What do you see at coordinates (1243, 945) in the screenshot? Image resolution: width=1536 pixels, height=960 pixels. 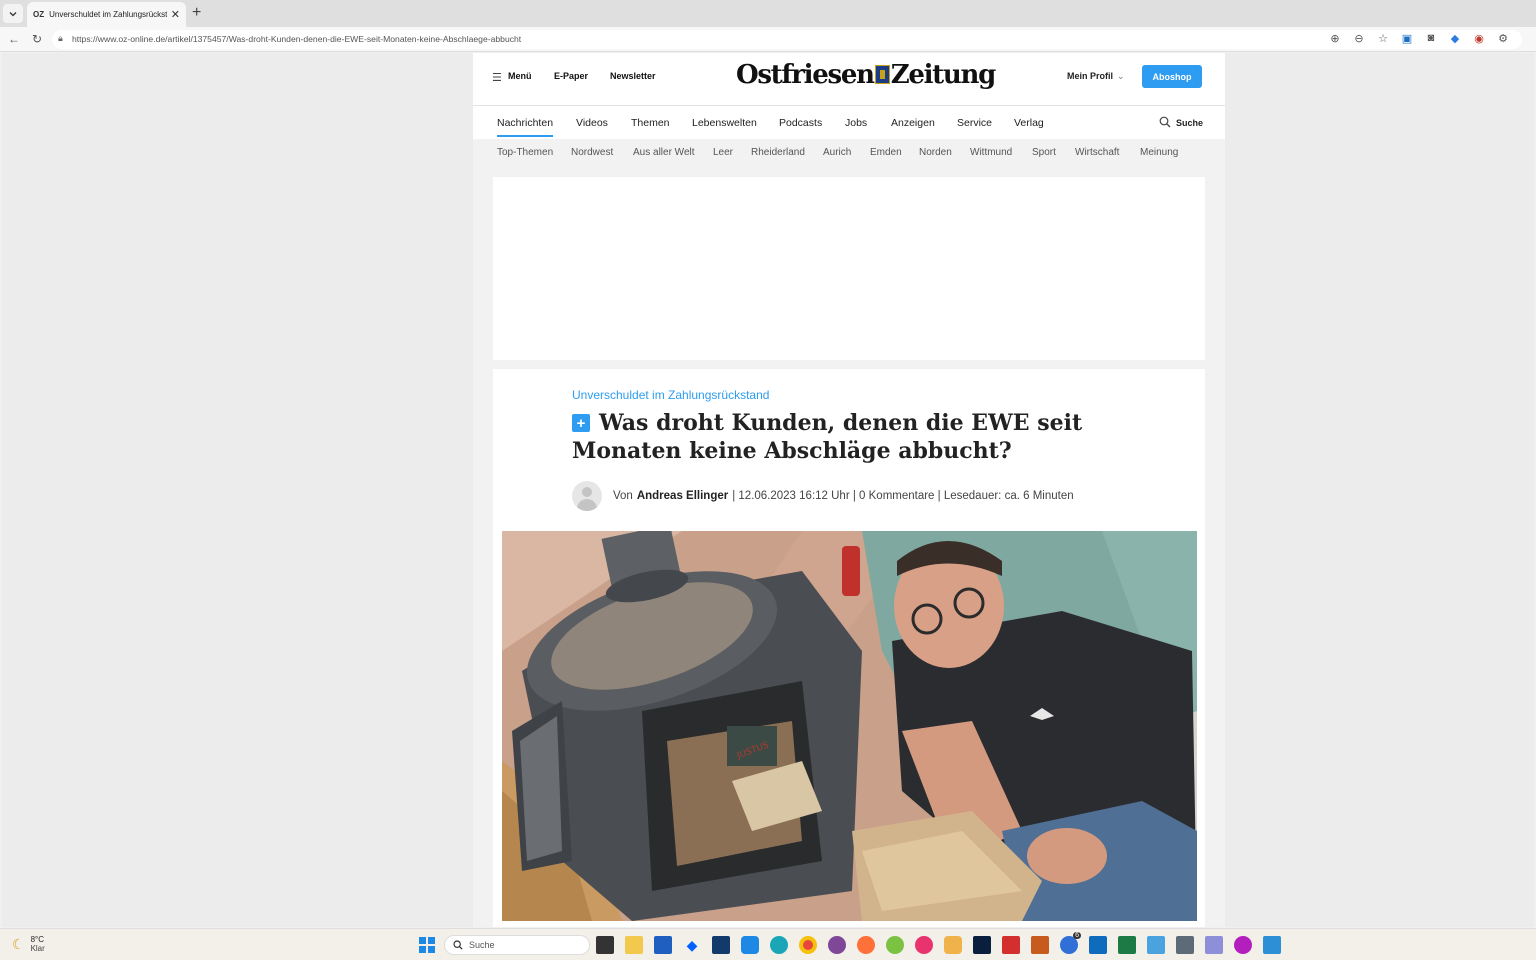 I see `app-icon-purple` at bounding box center [1243, 945].